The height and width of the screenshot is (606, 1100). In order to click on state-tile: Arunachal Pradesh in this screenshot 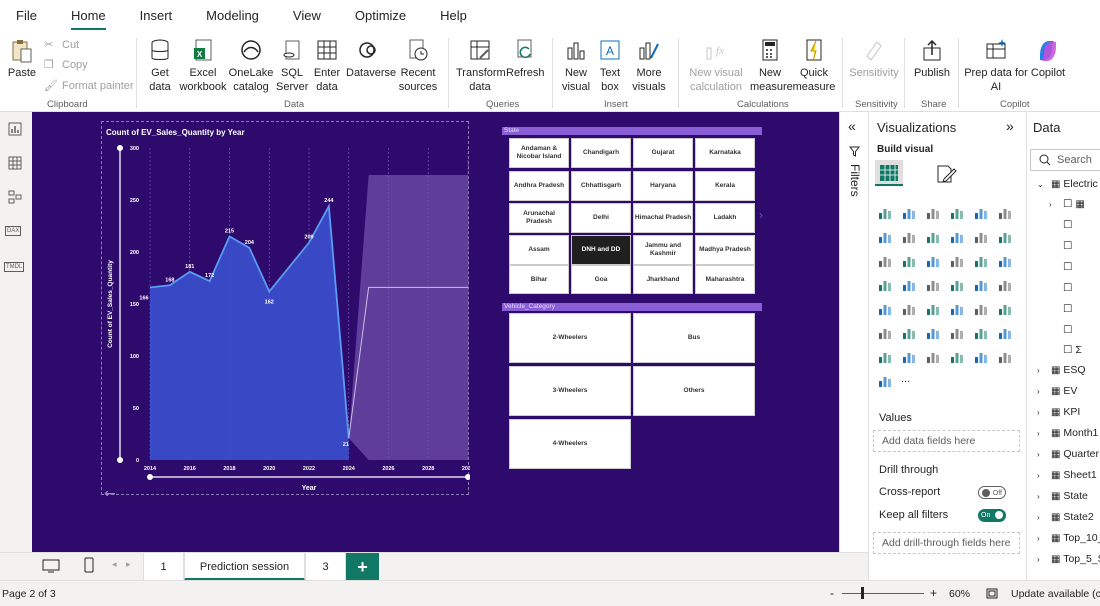, I will do `click(539, 218)`.